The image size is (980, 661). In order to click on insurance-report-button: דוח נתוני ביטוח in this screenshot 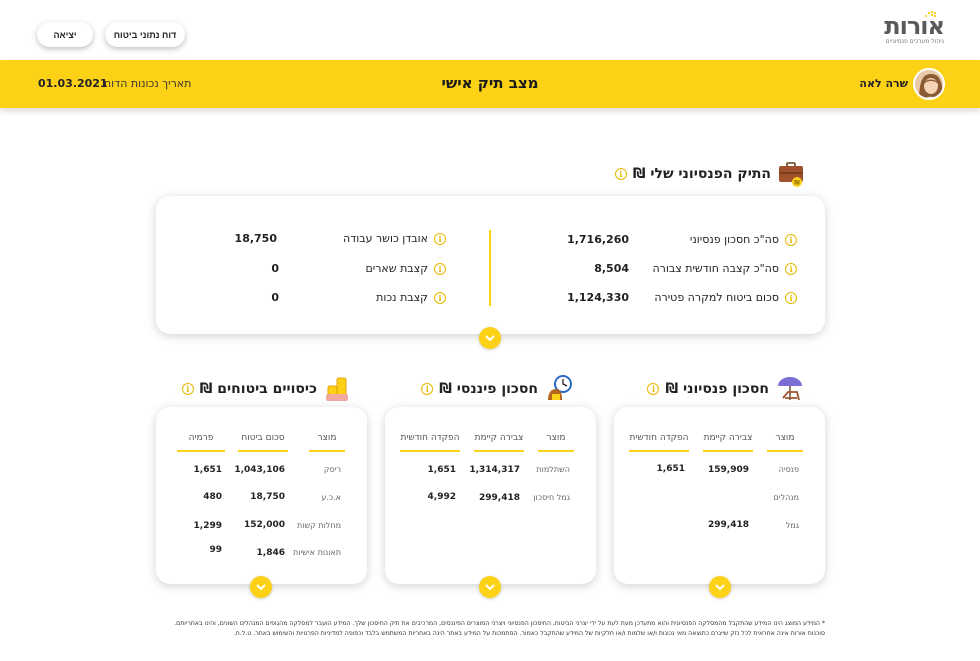, I will do `click(145, 34)`.